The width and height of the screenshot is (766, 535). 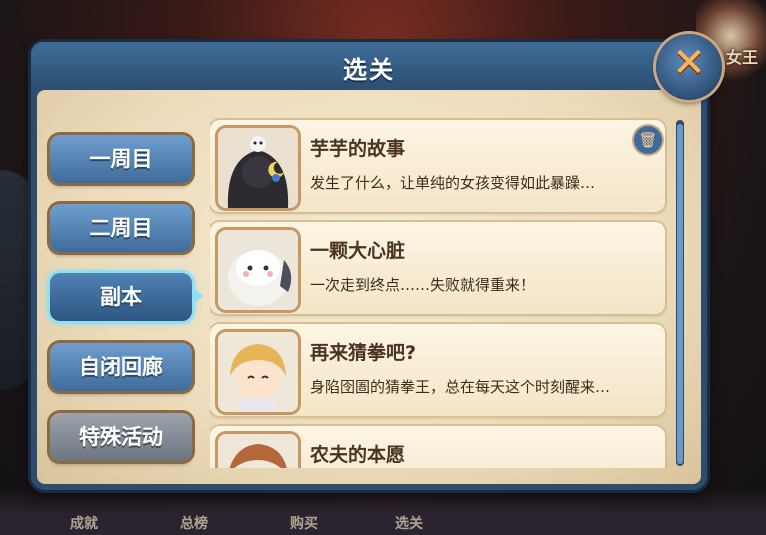 What do you see at coordinates (369, 70) in the screenshot?
I see `dialog-title: 选关` at bounding box center [369, 70].